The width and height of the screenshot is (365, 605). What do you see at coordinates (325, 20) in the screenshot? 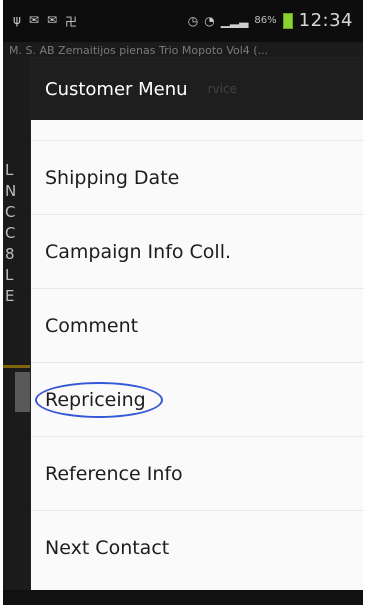
I see `clock-time: 12:34` at bounding box center [325, 20].